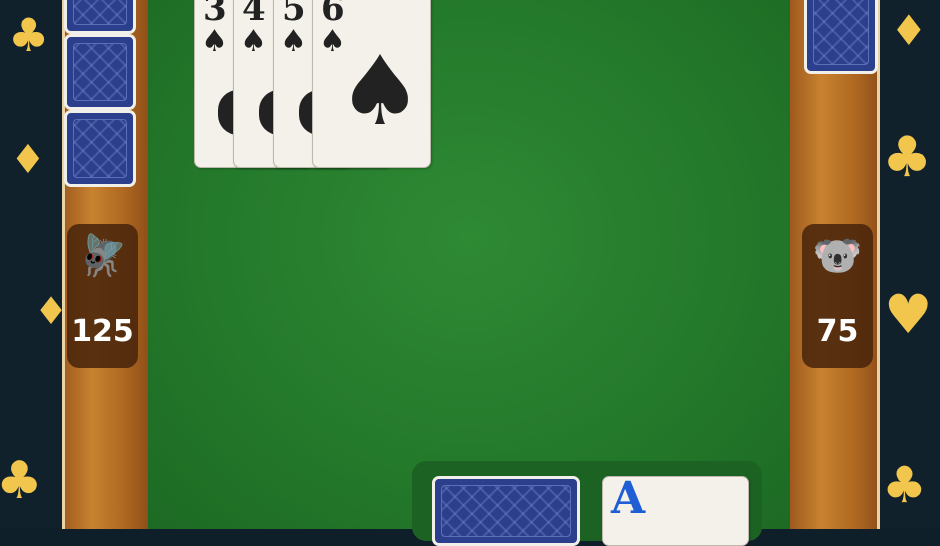 The image size is (940, 546). What do you see at coordinates (841, 37) in the screenshot?
I see `right-player-card-back` at bounding box center [841, 37].